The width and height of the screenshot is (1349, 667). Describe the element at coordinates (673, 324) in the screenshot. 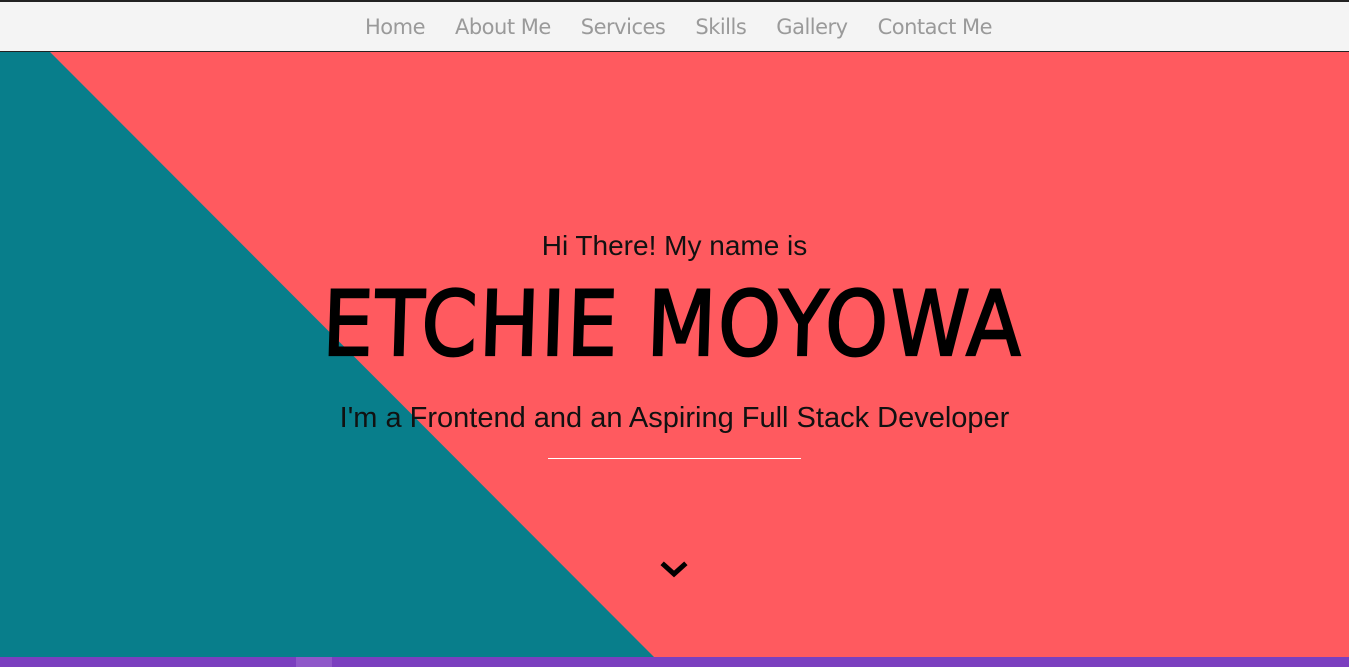

I see `hero-name: ETCHIE MOYOWA` at that location.